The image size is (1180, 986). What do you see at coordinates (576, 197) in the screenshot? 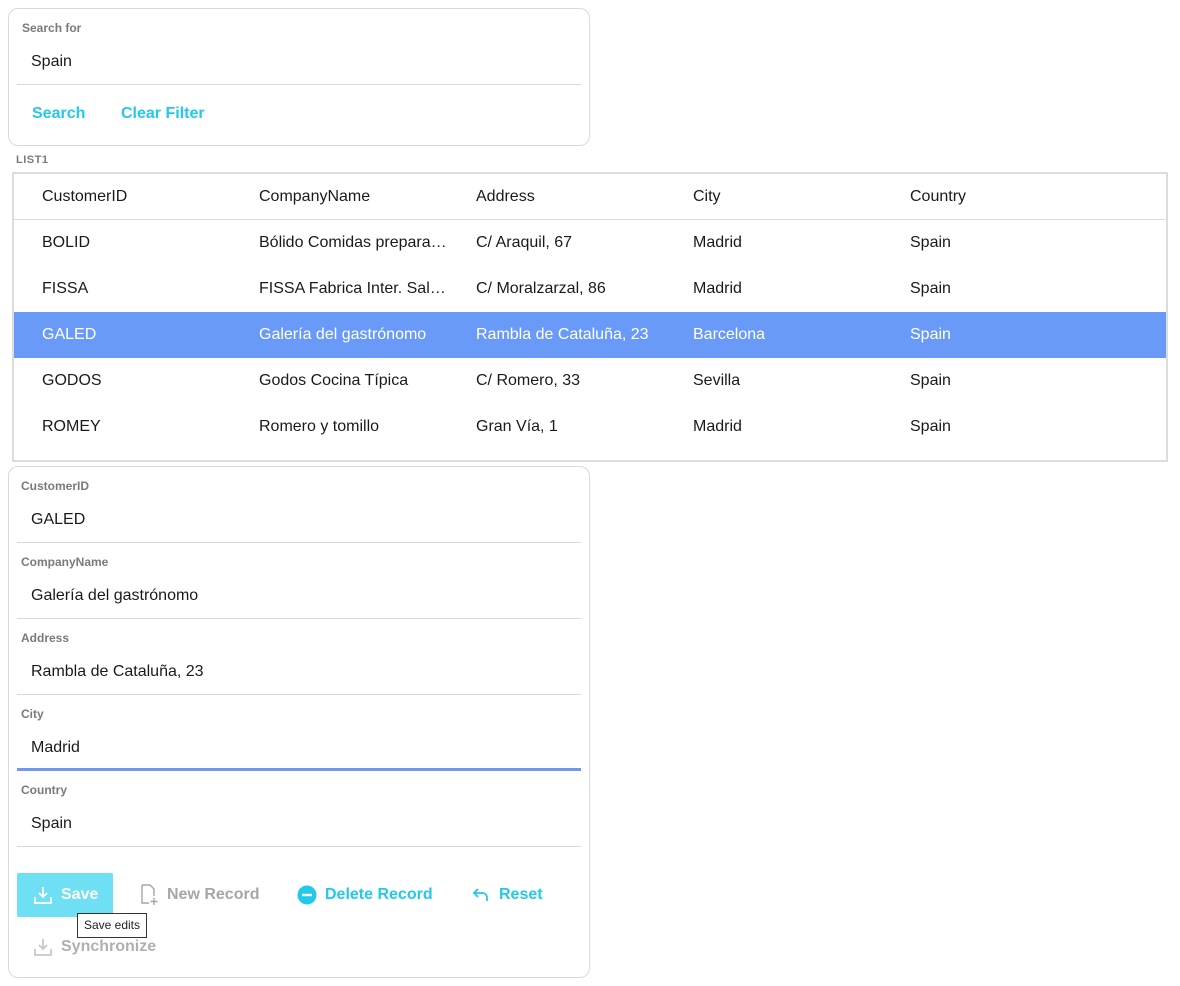
I see `column-header-address: Address` at bounding box center [576, 197].